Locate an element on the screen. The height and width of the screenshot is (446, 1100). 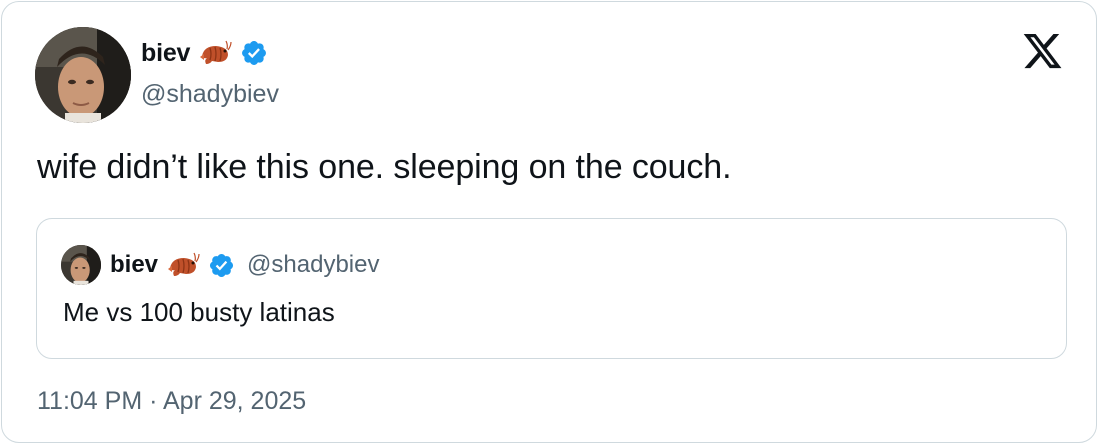
quoted-author-row: biev @shadybiev is located at coordinates (244, 265).